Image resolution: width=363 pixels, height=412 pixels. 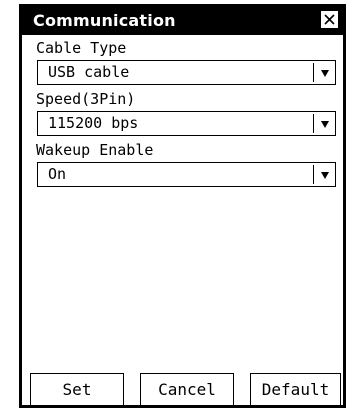 What do you see at coordinates (95, 150) in the screenshot?
I see `wakeup-enable-label: Wakeup Enable` at bounding box center [95, 150].